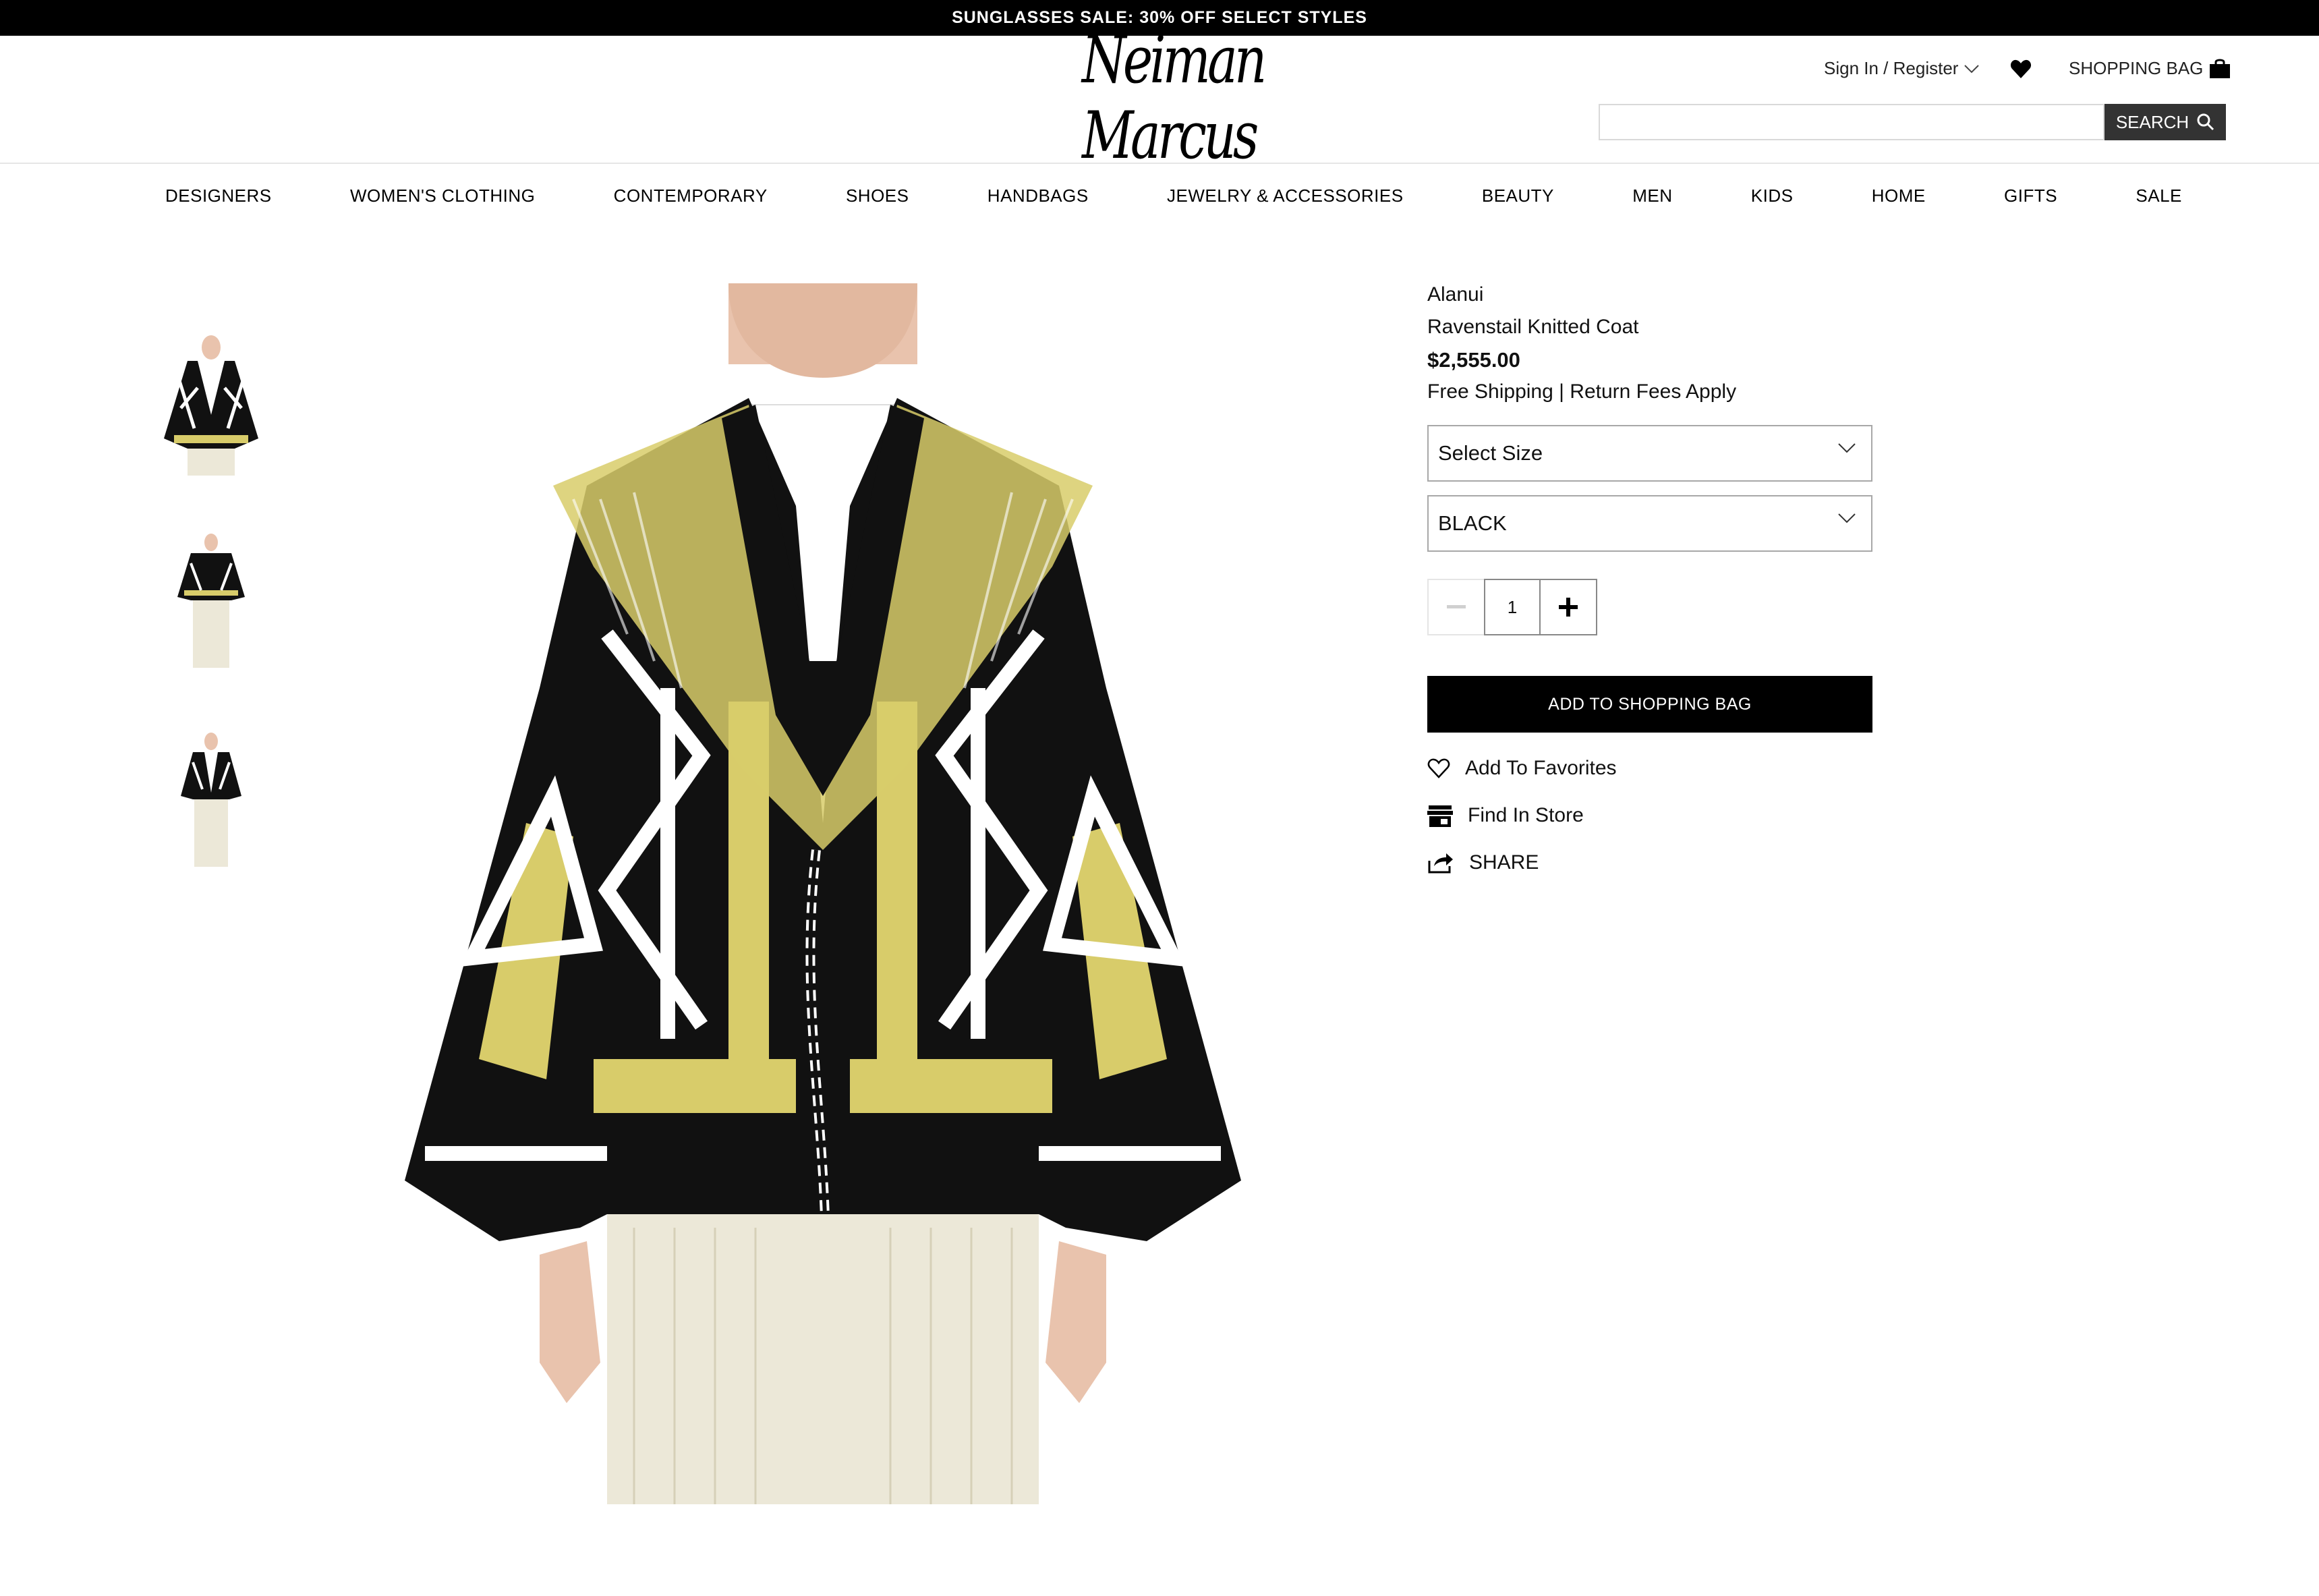 The height and width of the screenshot is (1596, 2319). I want to click on nav-womens-clothing: WOMEN'S CLOTHING, so click(442, 196).